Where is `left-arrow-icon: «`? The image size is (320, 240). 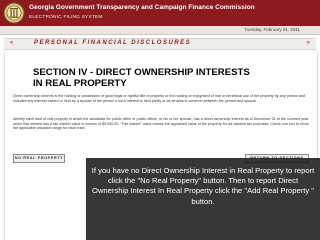 left-arrow-icon: « is located at coordinates (12, 43).